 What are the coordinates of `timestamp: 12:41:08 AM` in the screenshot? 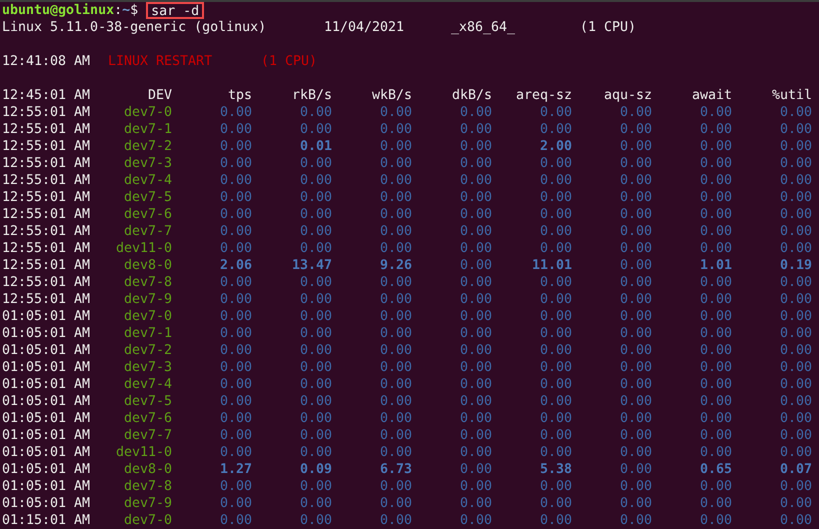 It's located at (47, 61).